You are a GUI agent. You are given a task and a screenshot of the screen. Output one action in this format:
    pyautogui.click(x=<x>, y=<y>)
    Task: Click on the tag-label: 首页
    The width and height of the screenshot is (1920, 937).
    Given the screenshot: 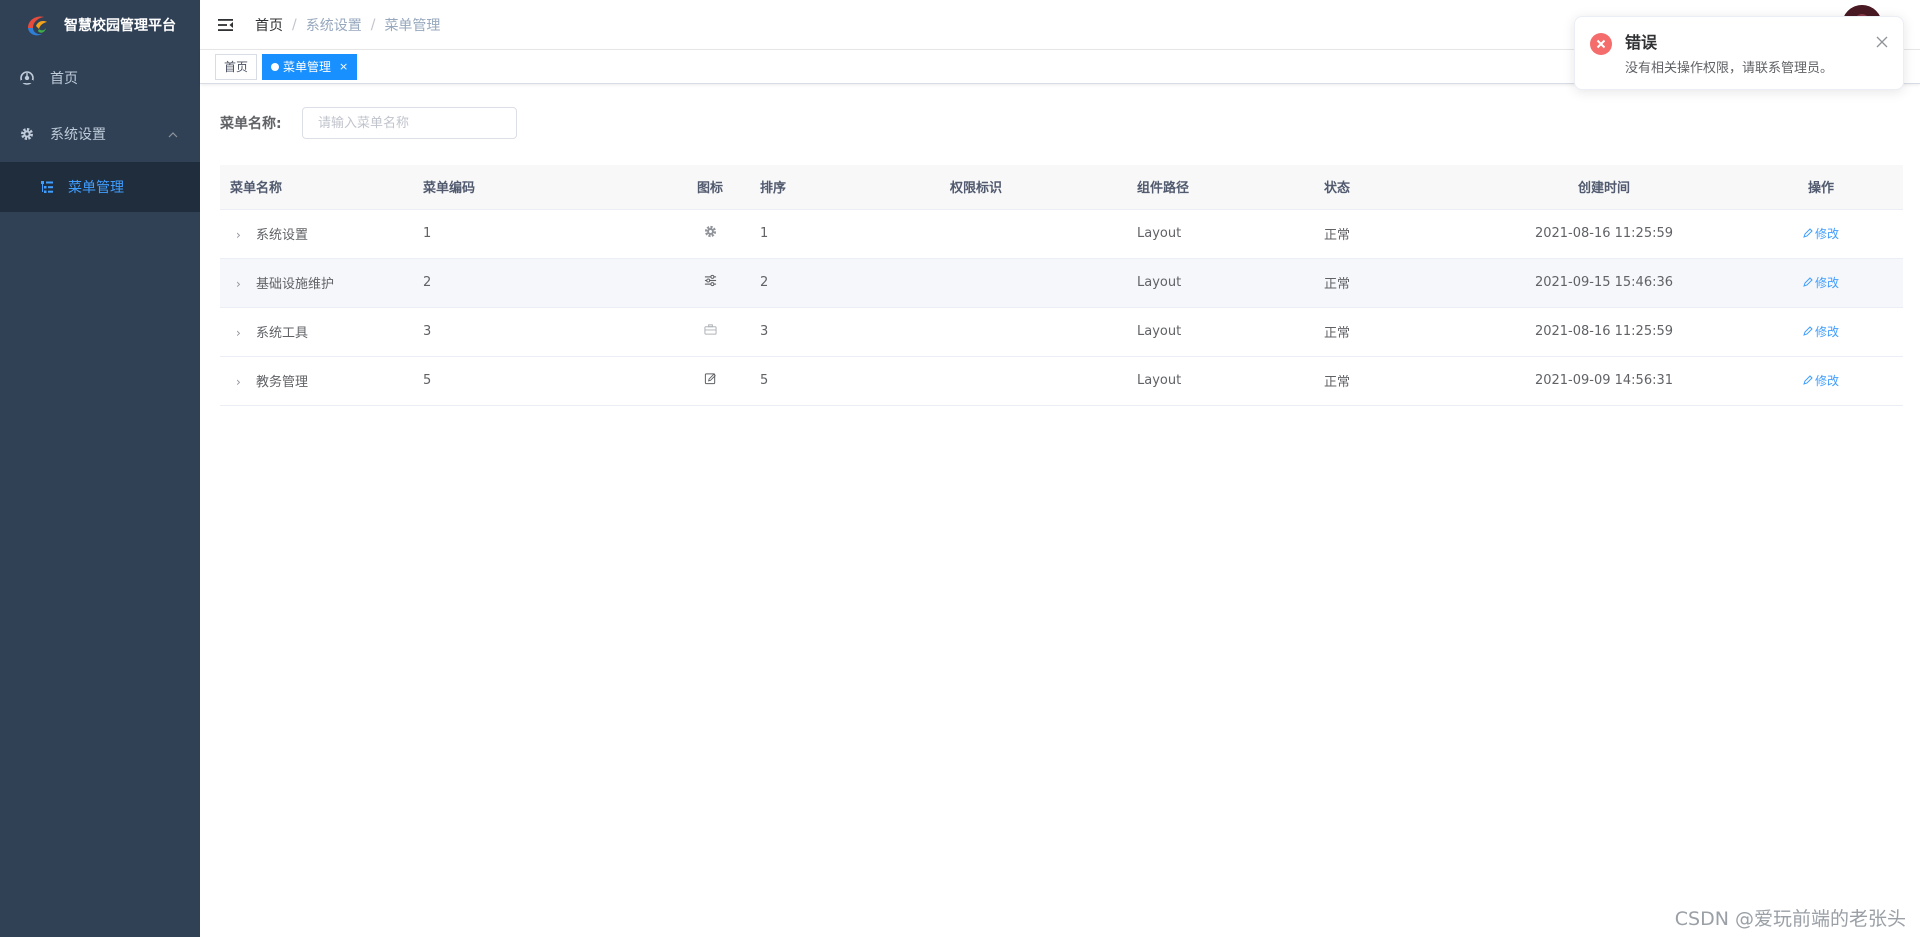 What is the action you would take?
    pyautogui.click(x=236, y=66)
    